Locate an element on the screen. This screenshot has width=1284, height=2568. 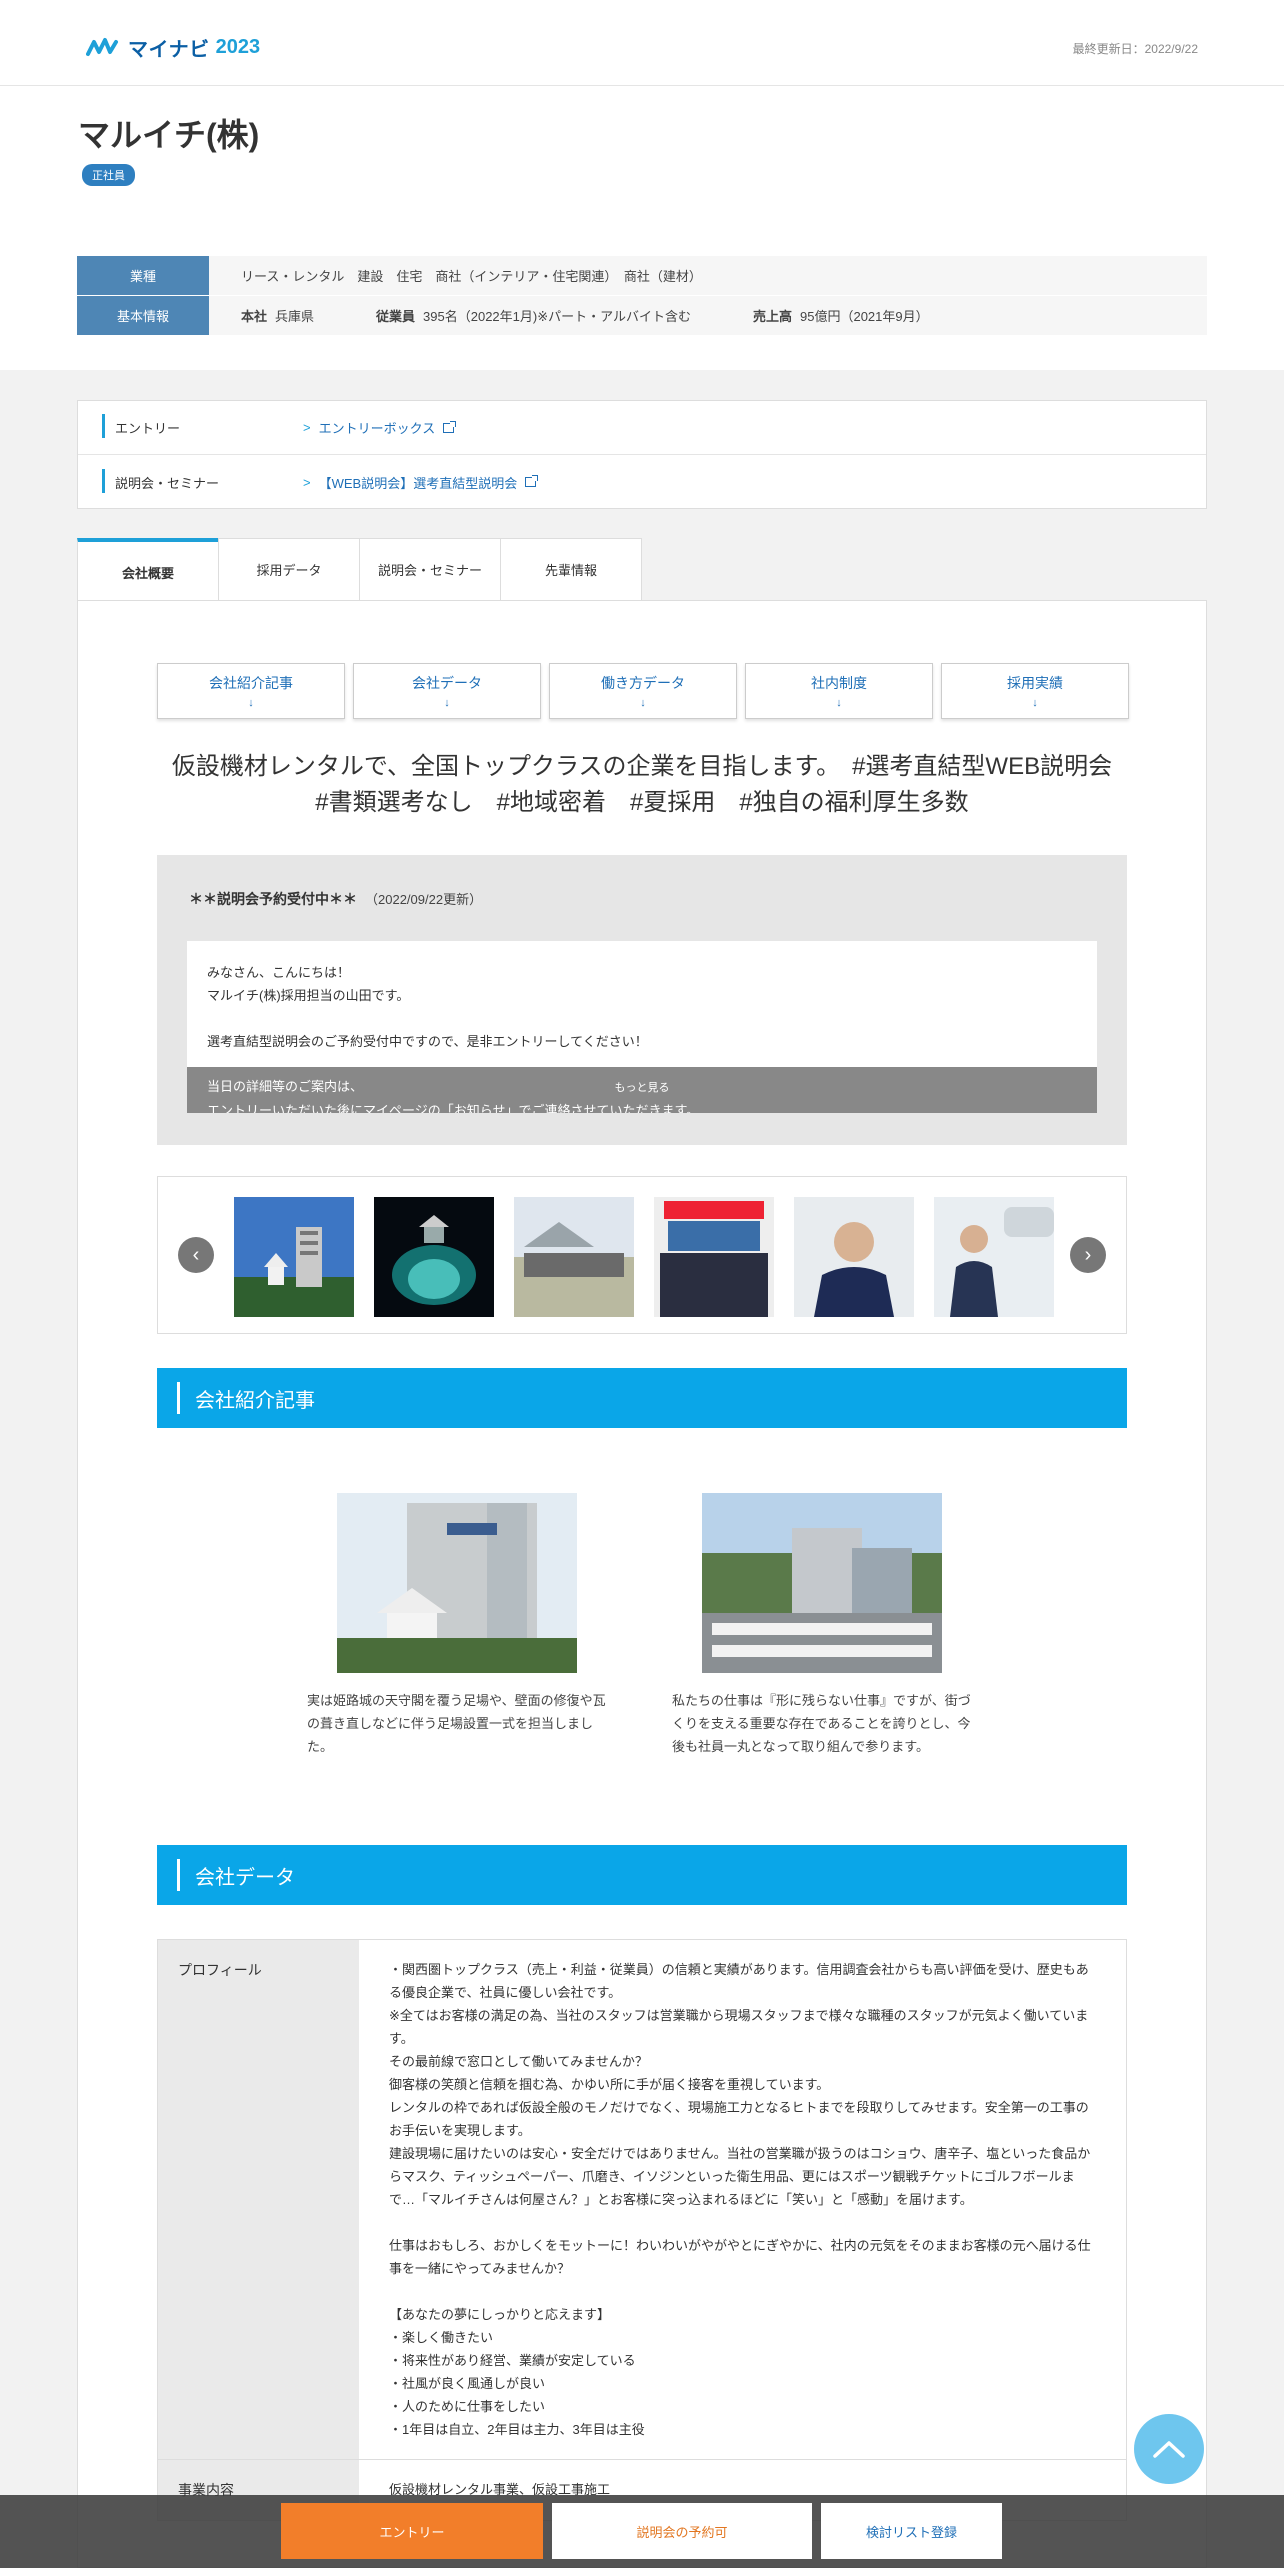
chevron-left-icon: ‹ is located at coordinates (196, 1254).